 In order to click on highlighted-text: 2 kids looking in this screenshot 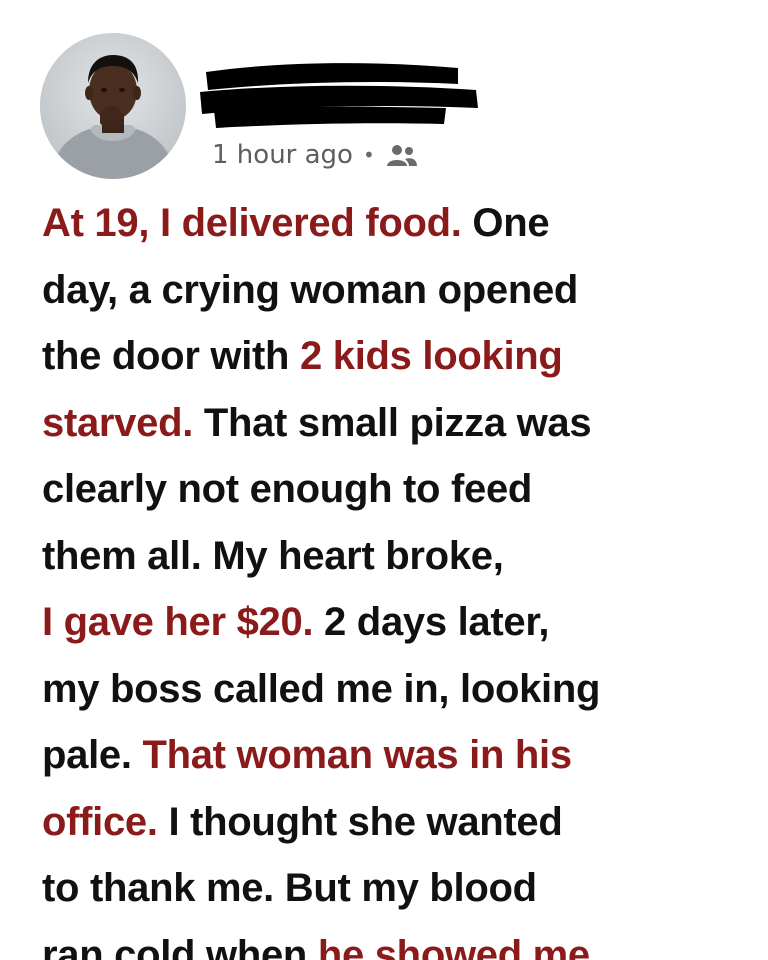, I will do `click(431, 356)`.